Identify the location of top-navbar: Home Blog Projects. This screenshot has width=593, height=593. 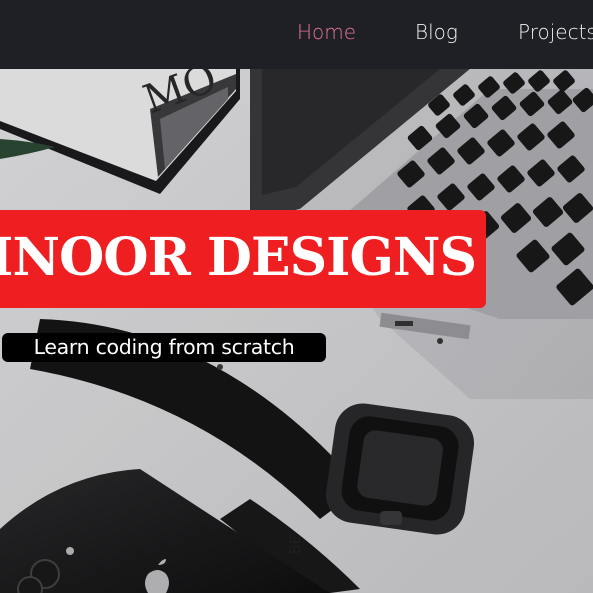
(296, 34).